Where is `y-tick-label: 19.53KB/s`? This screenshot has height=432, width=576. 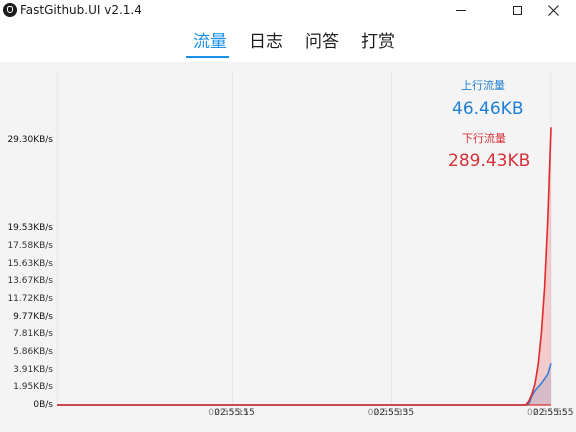
y-tick-label: 19.53KB/s is located at coordinates (30, 228).